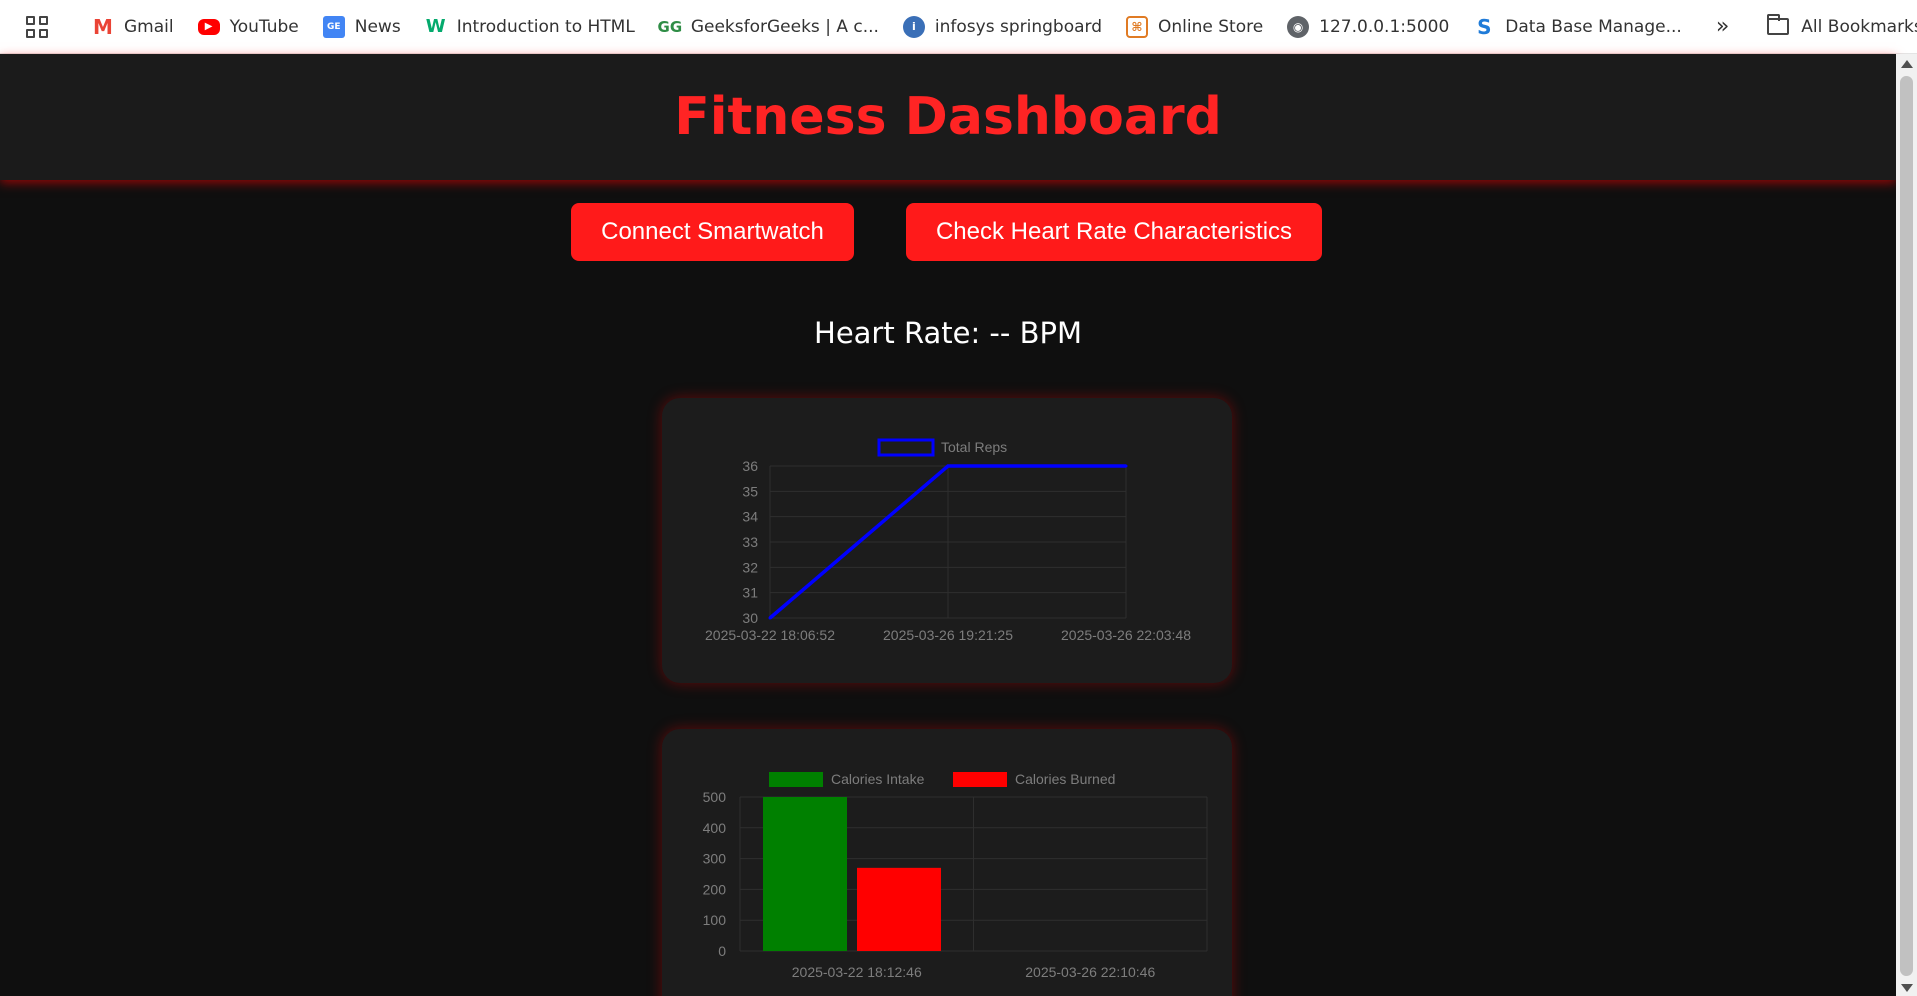  I want to click on store-icon: ⌘, so click(1137, 26).